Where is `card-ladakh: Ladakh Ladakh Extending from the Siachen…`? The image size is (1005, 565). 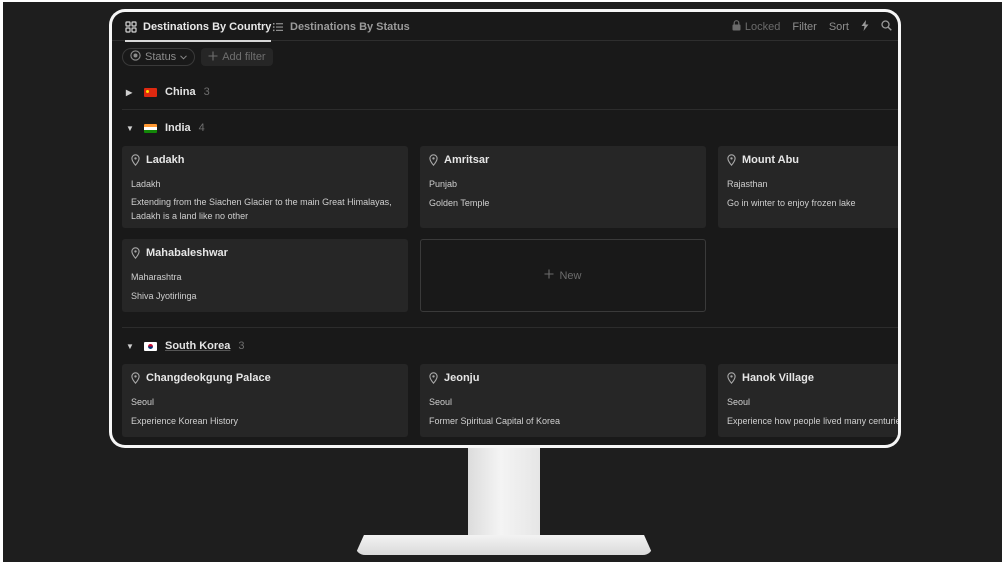 card-ladakh: Ladakh Ladakh Extending from the Siachen… is located at coordinates (265, 187).